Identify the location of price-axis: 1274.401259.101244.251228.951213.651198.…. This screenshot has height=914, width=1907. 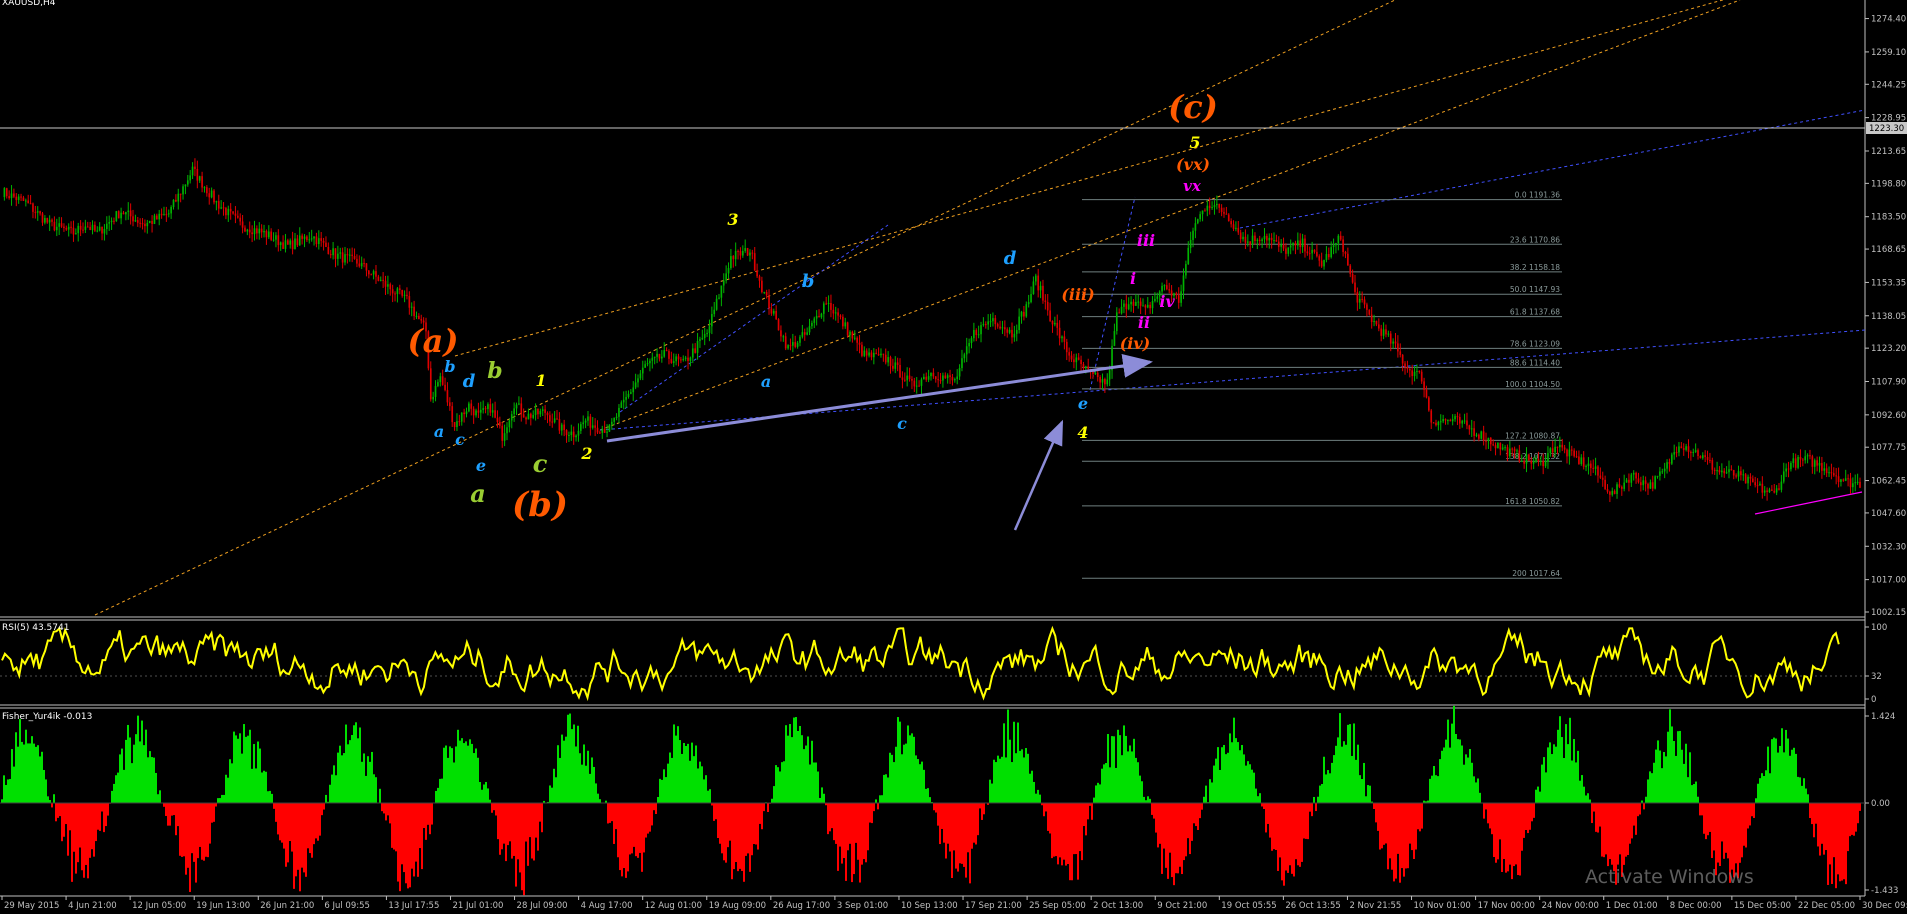
(1885, 455).